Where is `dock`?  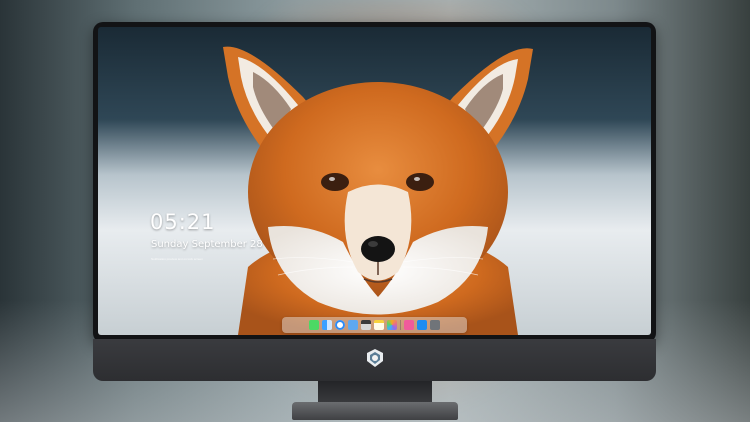
dock is located at coordinates (374, 325).